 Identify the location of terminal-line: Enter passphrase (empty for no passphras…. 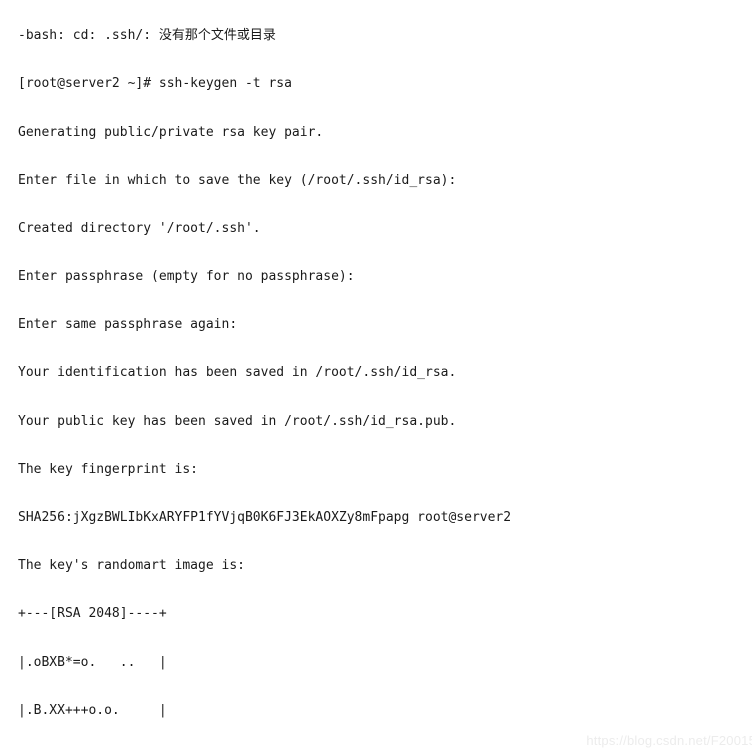
(186, 277).